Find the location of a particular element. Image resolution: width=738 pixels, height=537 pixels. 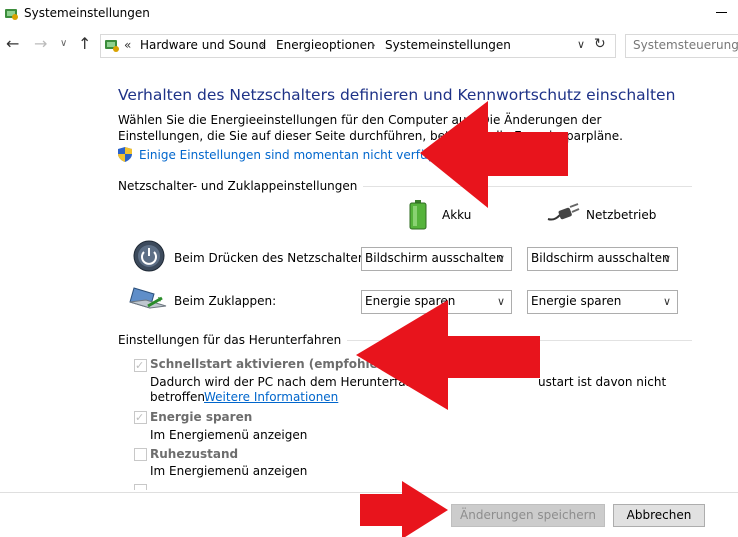

power-plug-icon is located at coordinates (563, 212).